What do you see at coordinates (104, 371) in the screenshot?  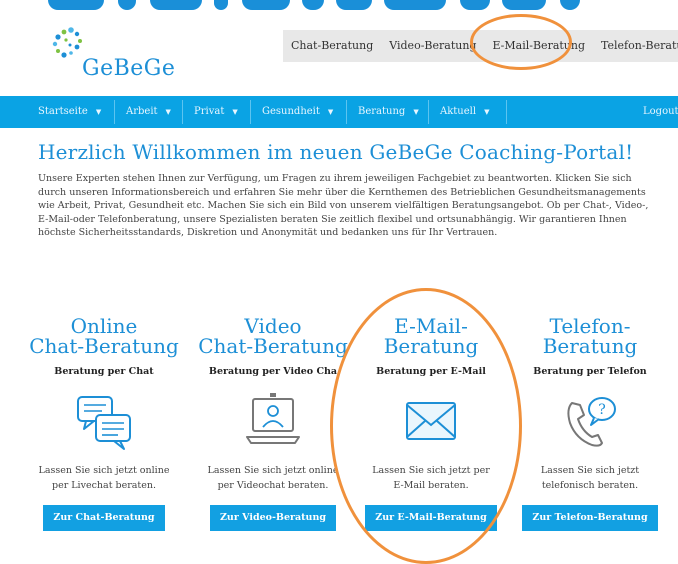 I see `card-subtitle: Beratung per Chat` at bounding box center [104, 371].